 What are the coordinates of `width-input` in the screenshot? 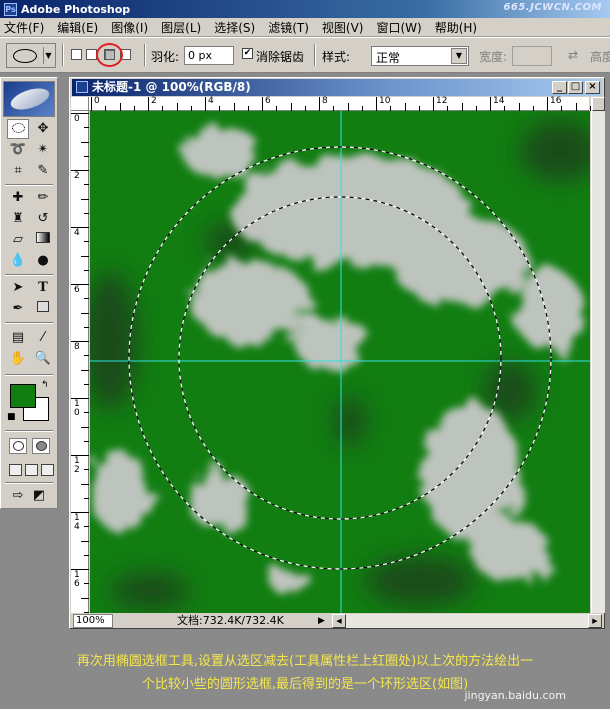 It's located at (532, 56).